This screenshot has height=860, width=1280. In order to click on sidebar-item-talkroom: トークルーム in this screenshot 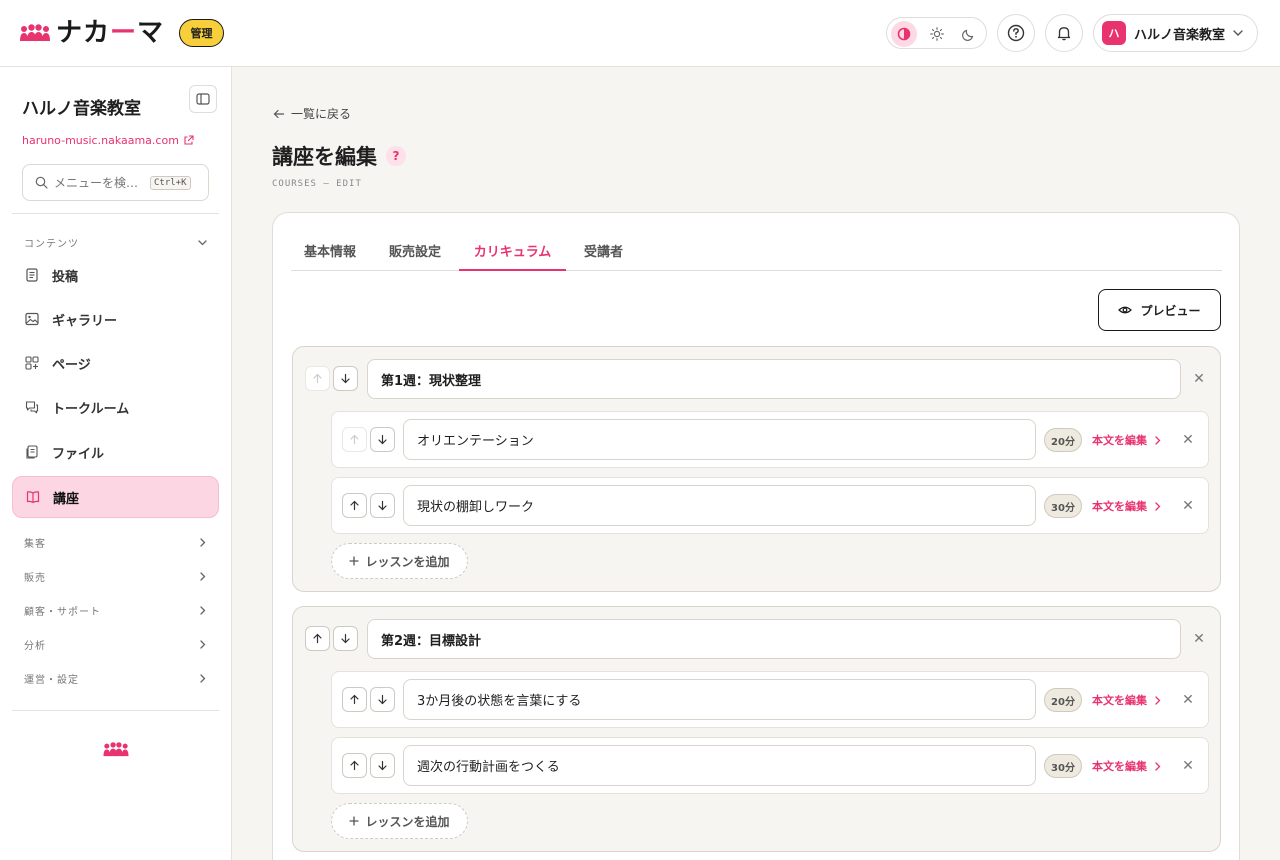, I will do `click(115, 407)`.